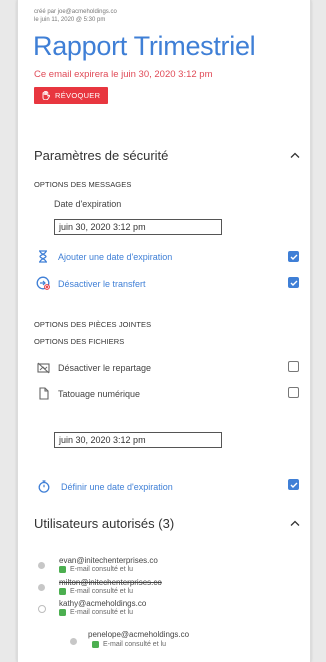 This screenshot has width=326, height=662. I want to click on watermark-label: Tatouage numérique, so click(99, 394).